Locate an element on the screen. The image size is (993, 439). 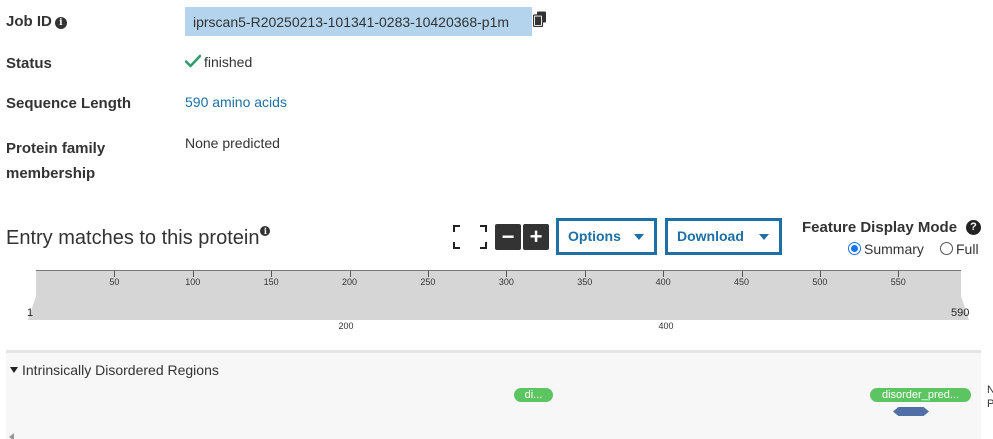
truncated-label: P is located at coordinates (990, 404).